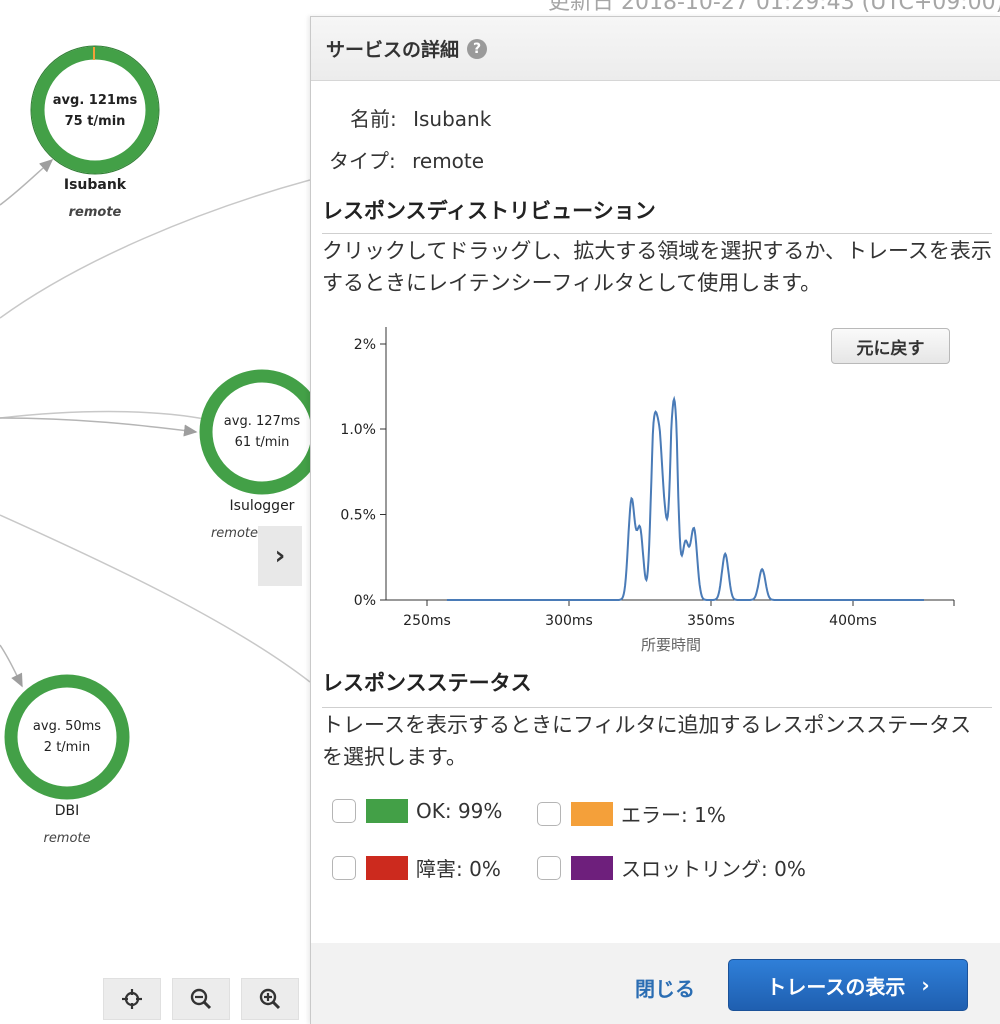 Image resolution: width=1000 pixels, height=1024 pixels. I want to click on isulogger-rate: 61 t/min, so click(262, 442).